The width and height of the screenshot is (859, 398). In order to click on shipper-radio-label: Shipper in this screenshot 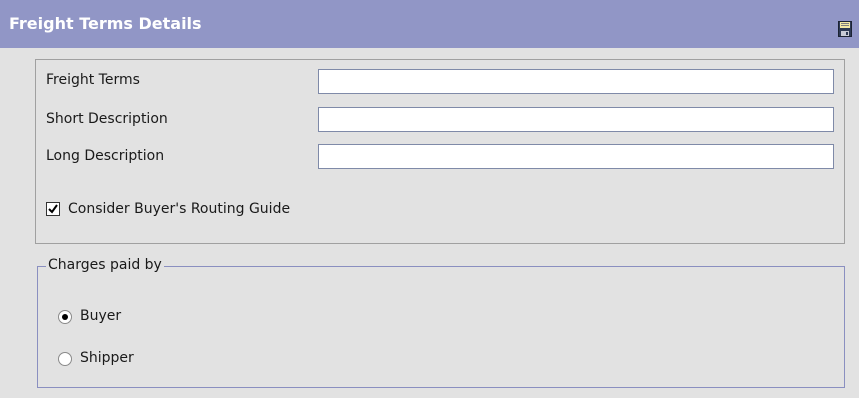, I will do `click(107, 358)`.